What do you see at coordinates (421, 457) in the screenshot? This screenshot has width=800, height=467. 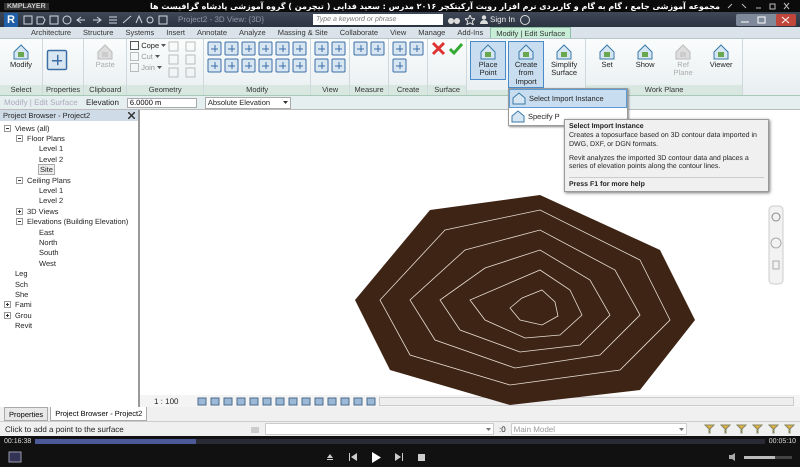 I see `stop-icon` at bounding box center [421, 457].